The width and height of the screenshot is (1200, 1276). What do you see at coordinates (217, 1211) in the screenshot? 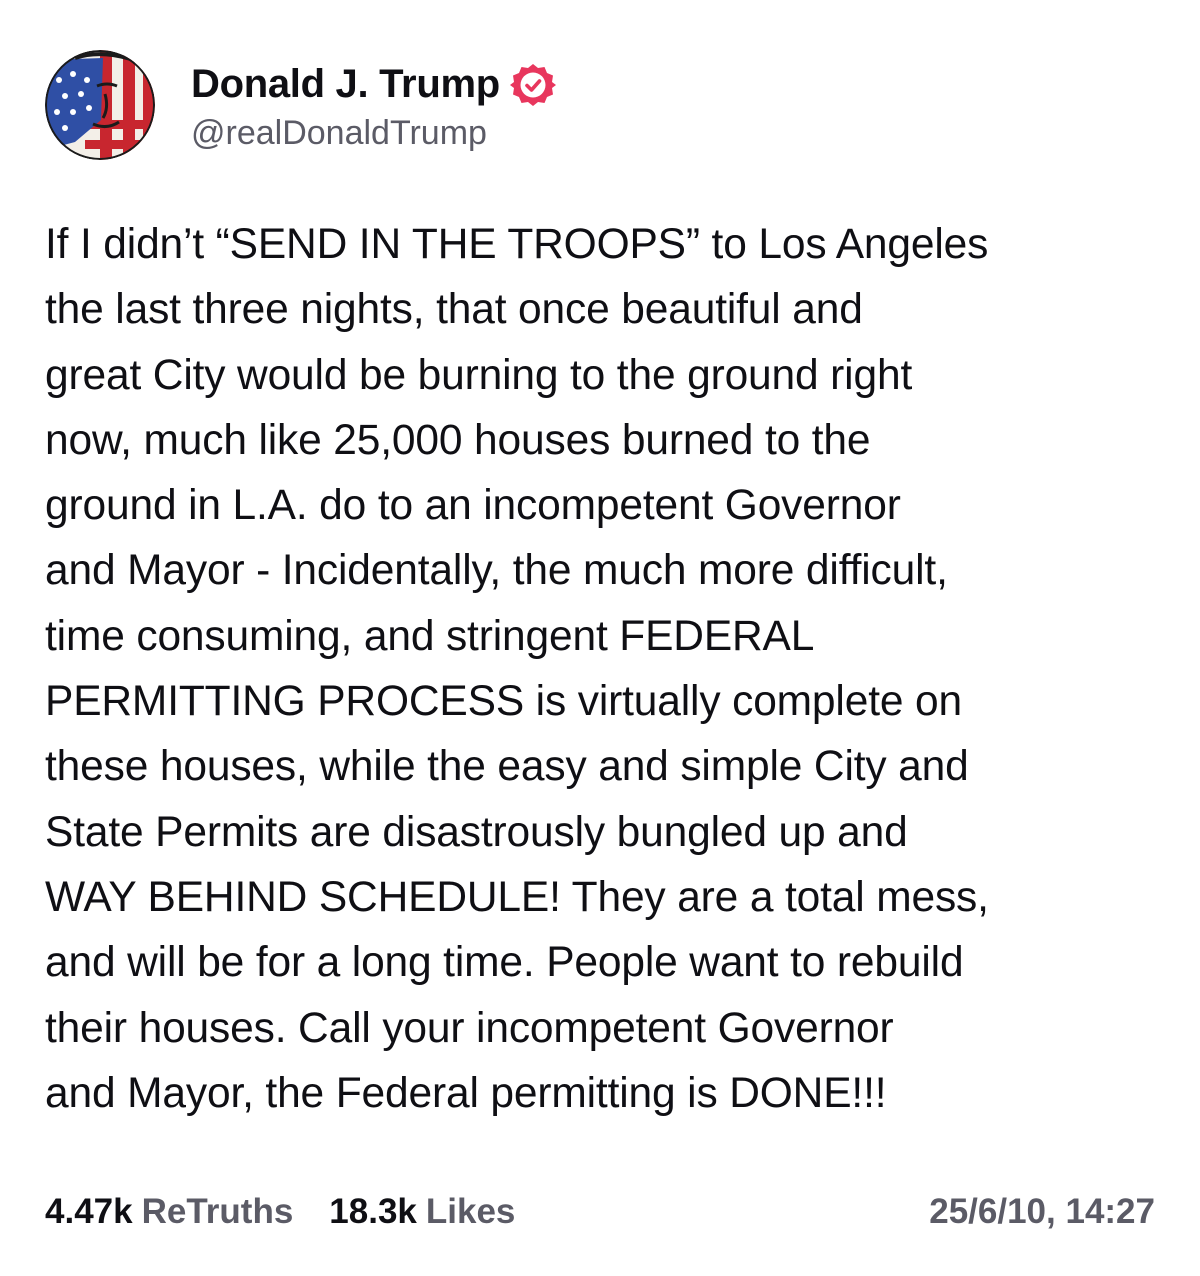
I see `retruths-label: ReTruths` at bounding box center [217, 1211].